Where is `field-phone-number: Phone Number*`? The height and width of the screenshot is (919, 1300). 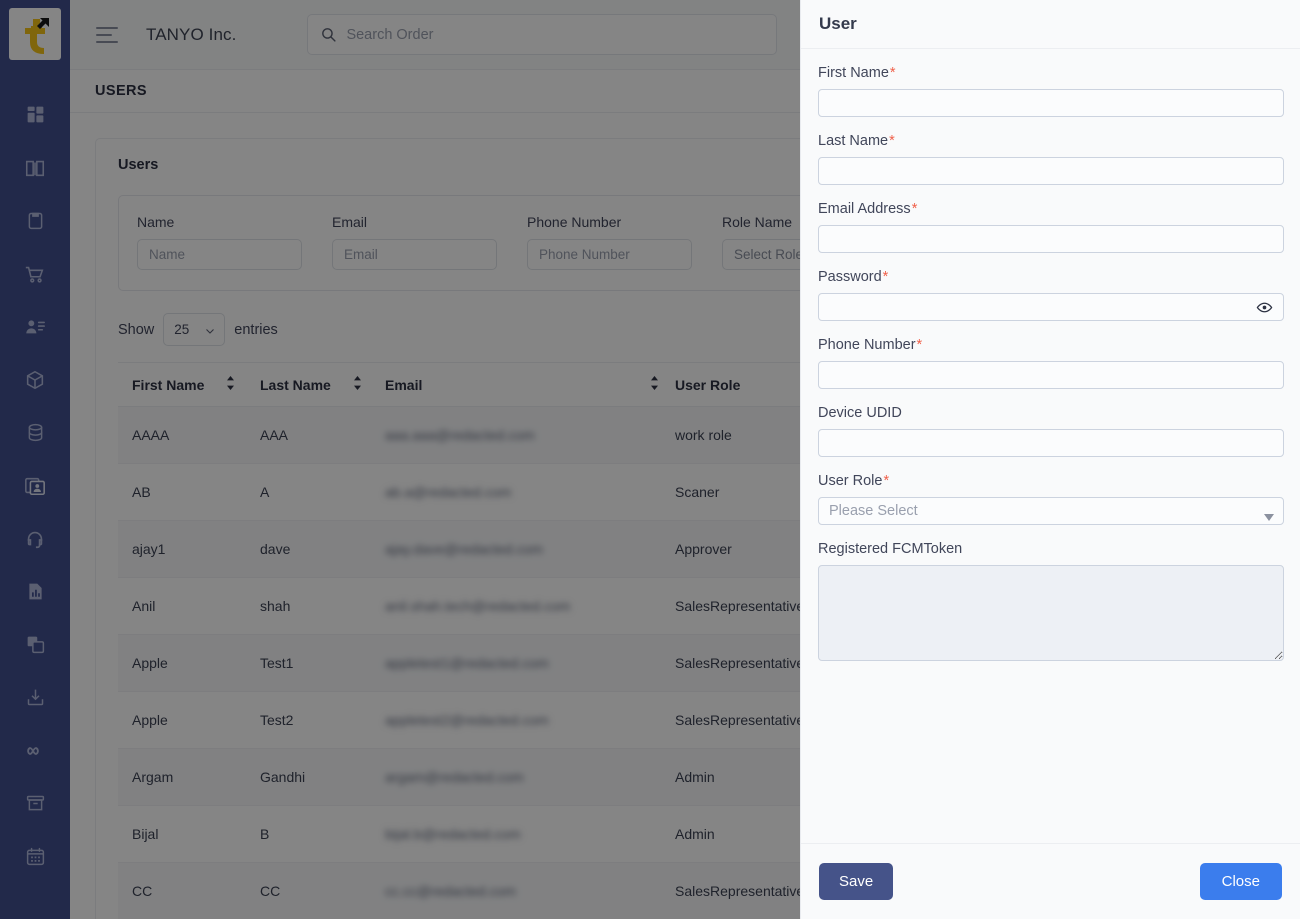 field-phone-number: Phone Number* is located at coordinates (1051, 363).